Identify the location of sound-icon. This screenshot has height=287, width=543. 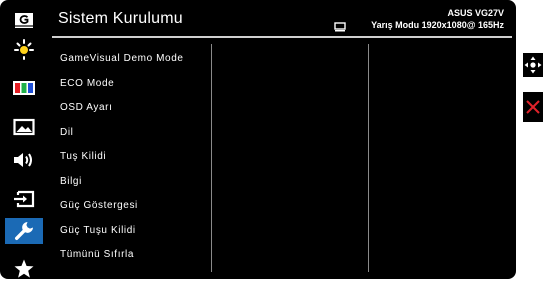
(23, 160).